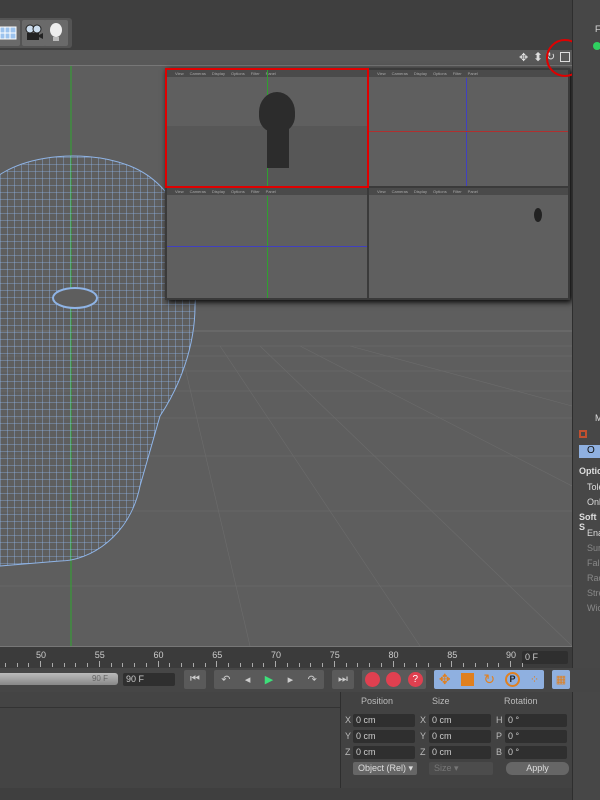  What do you see at coordinates (561, 679) in the screenshot?
I see `scheme-icon: ▦` at bounding box center [561, 679].